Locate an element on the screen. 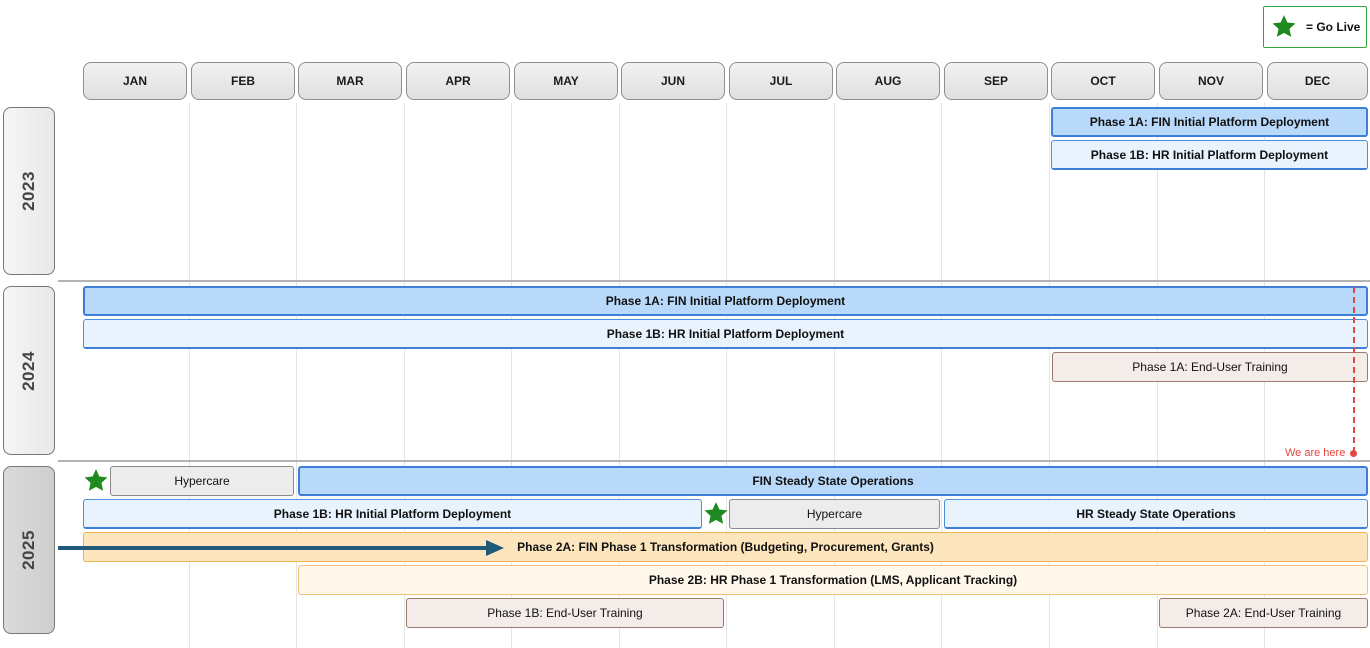 This screenshot has height=648, width=1370. month-sep: SEP is located at coordinates (996, 81).